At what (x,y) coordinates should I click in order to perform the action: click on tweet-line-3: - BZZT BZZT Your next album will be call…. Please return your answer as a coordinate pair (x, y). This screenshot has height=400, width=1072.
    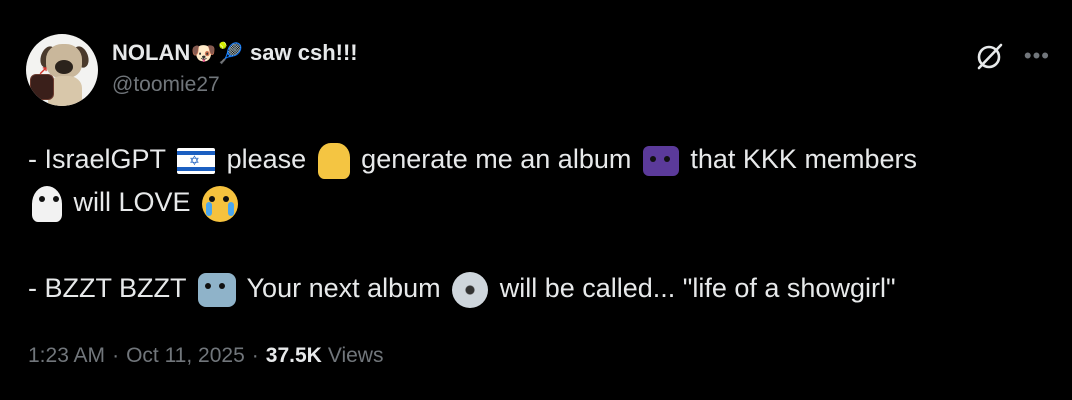
    Looking at the image, I should click on (533, 288).